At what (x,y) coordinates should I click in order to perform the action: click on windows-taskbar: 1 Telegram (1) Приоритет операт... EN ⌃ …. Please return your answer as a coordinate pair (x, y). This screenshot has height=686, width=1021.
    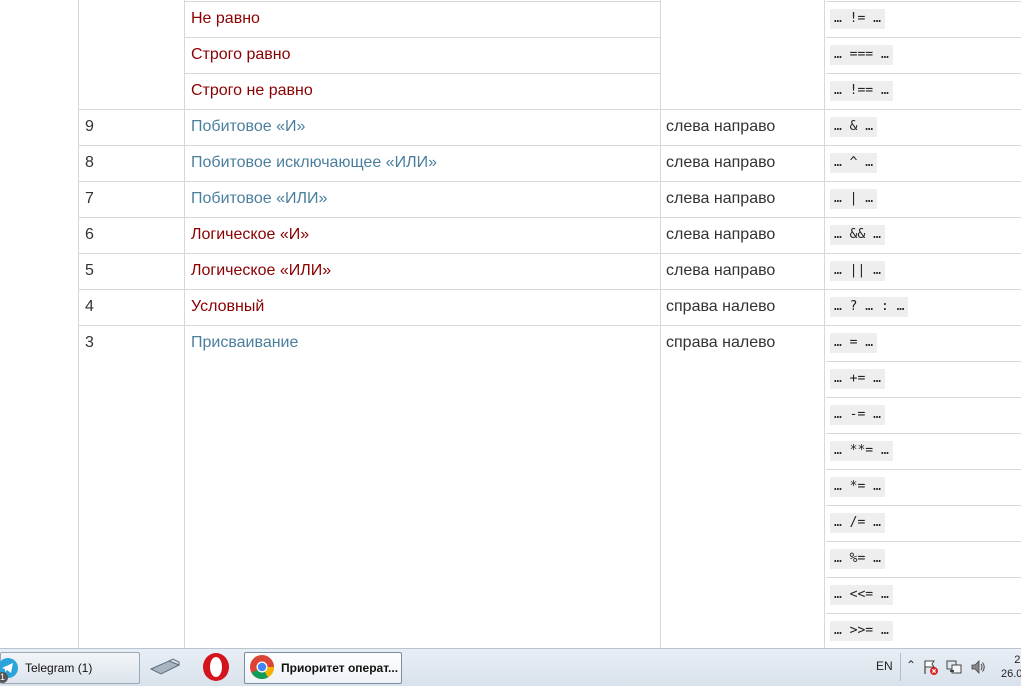
    Looking at the image, I should click on (510, 667).